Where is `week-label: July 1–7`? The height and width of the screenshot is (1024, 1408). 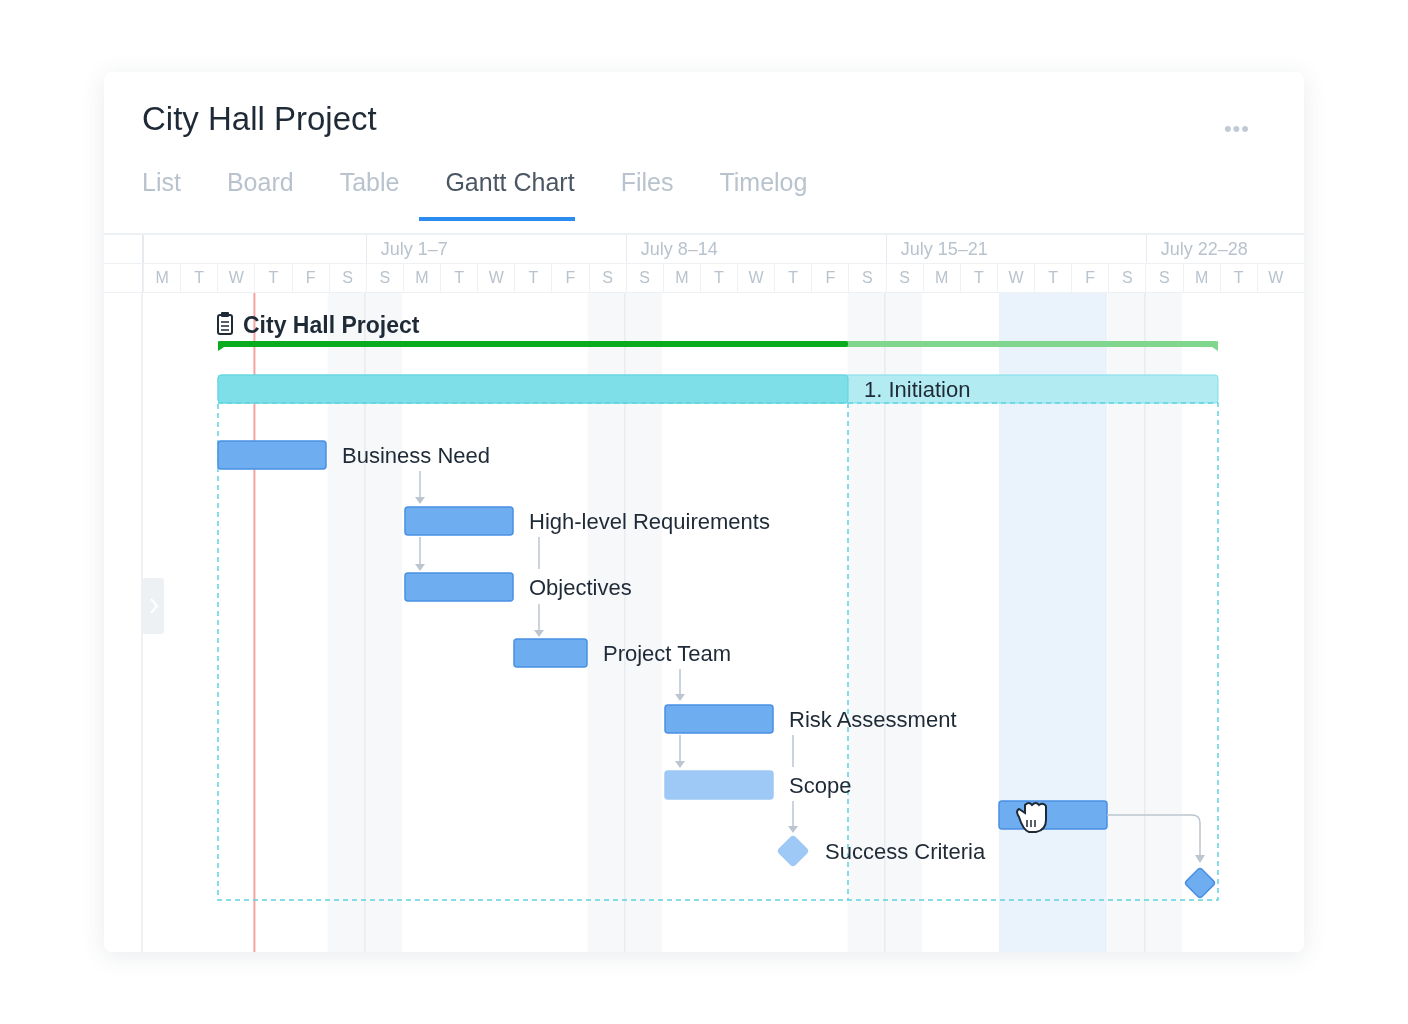
week-label: July 1–7 is located at coordinates (495, 249).